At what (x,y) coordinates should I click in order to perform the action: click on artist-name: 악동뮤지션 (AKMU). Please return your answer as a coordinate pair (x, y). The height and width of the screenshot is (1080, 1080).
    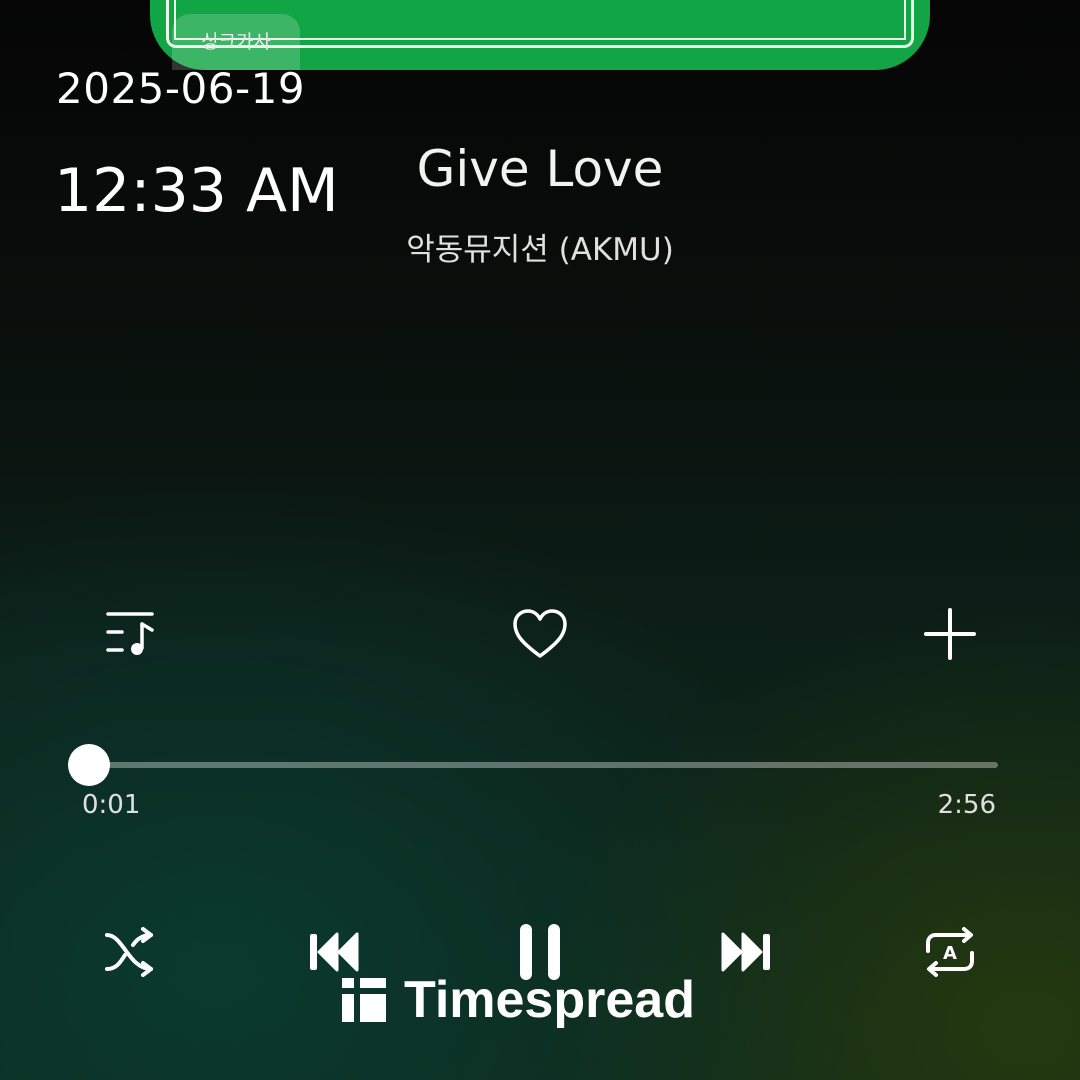
    Looking at the image, I should click on (540, 246).